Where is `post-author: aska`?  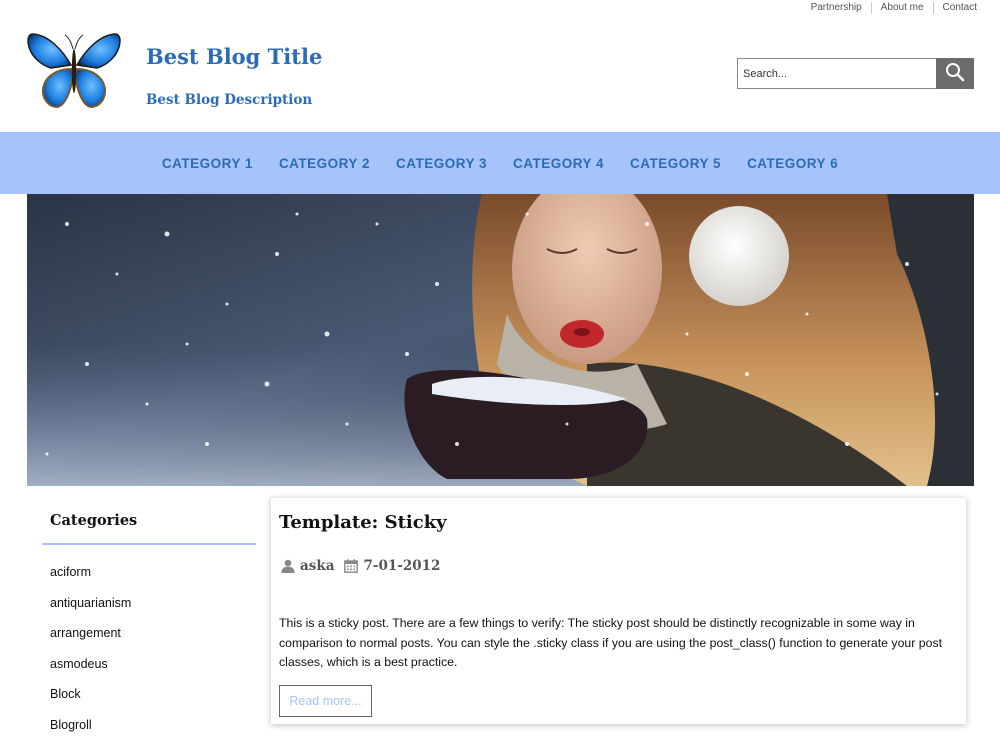
post-author: aska is located at coordinates (317, 566).